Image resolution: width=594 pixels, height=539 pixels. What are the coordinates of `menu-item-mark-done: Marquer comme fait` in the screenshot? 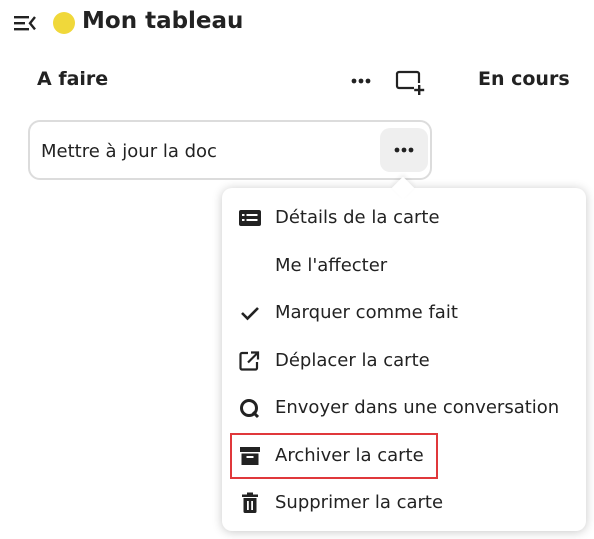 It's located at (404, 312).